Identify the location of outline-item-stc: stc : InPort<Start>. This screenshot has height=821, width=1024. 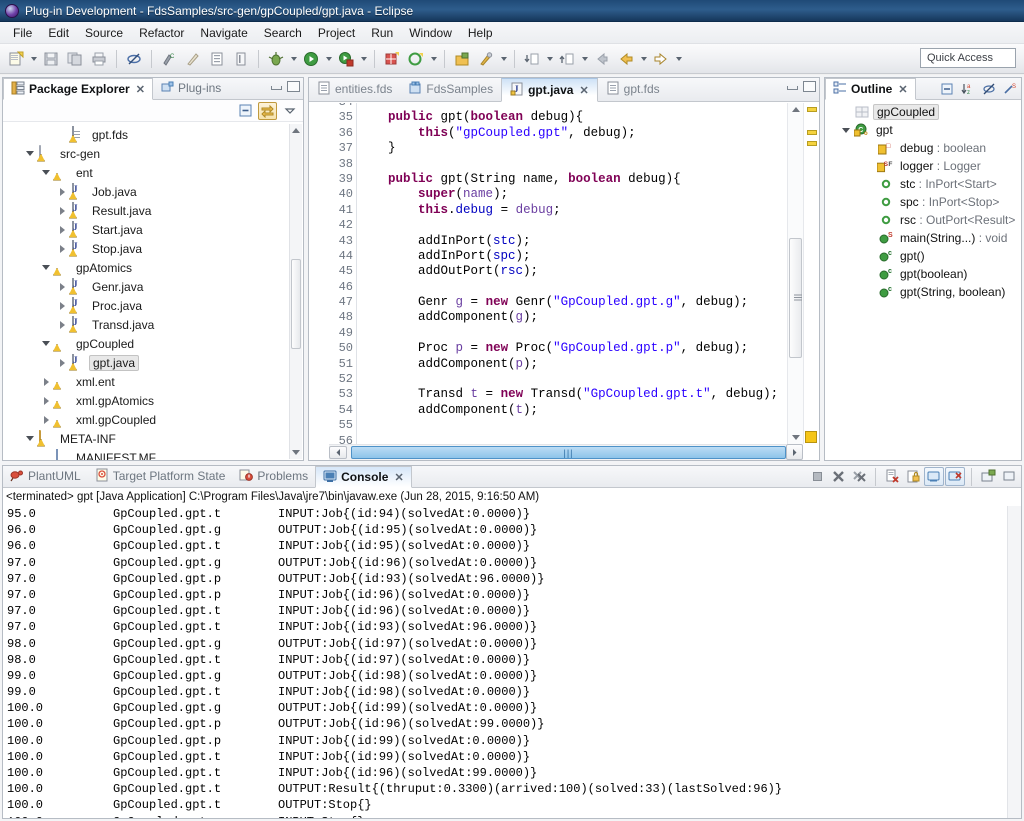
(923, 184).